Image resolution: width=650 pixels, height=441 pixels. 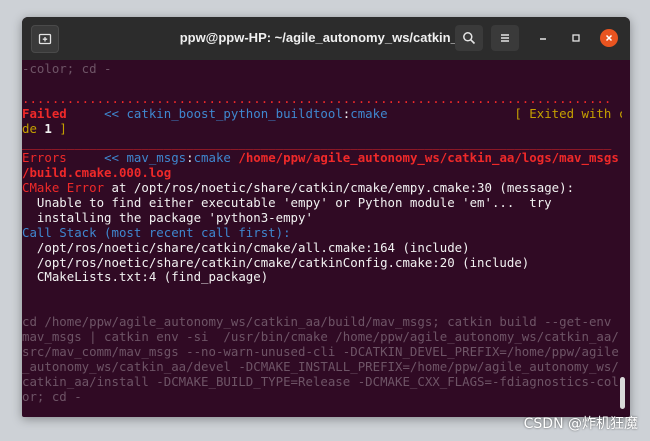 I want to click on exit-status-cont: de, so click(x=33, y=128).